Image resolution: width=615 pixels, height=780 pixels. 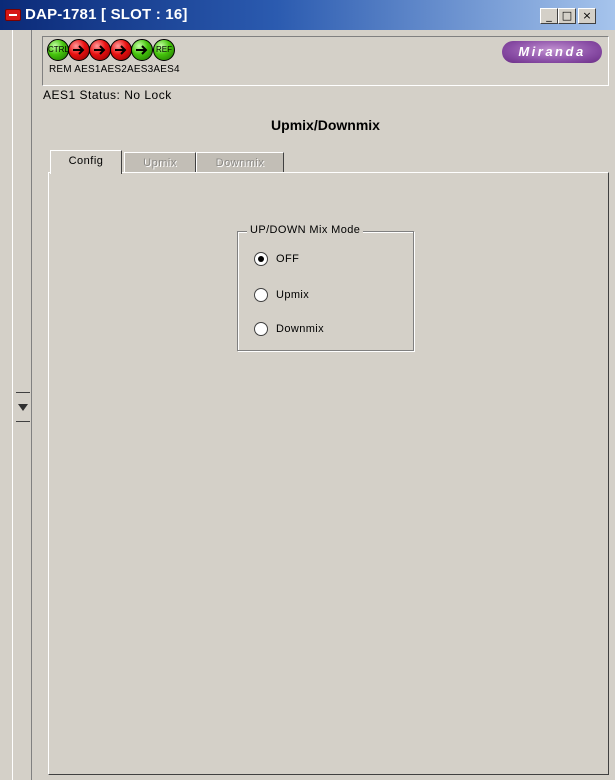 I want to click on window-titlebar: DAP-1781 [ SLOT : 16] _ □ ×, so click(x=307, y=15).